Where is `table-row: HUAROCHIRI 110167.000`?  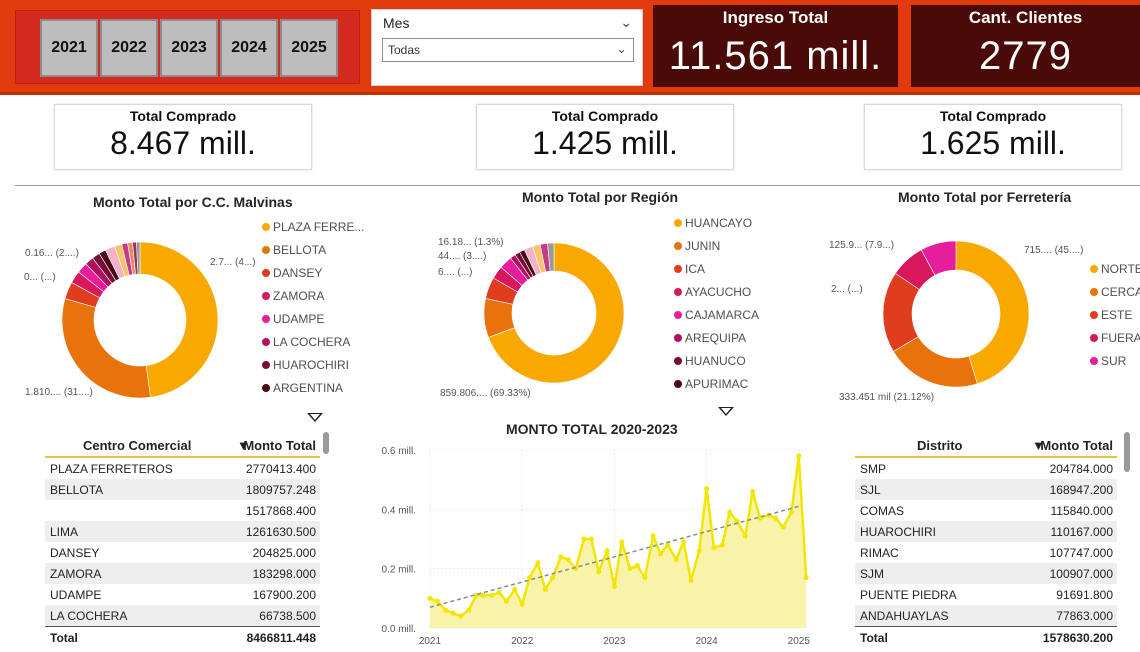
table-row: HUAROCHIRI 110167.000 is located at coordinates (986, 531).